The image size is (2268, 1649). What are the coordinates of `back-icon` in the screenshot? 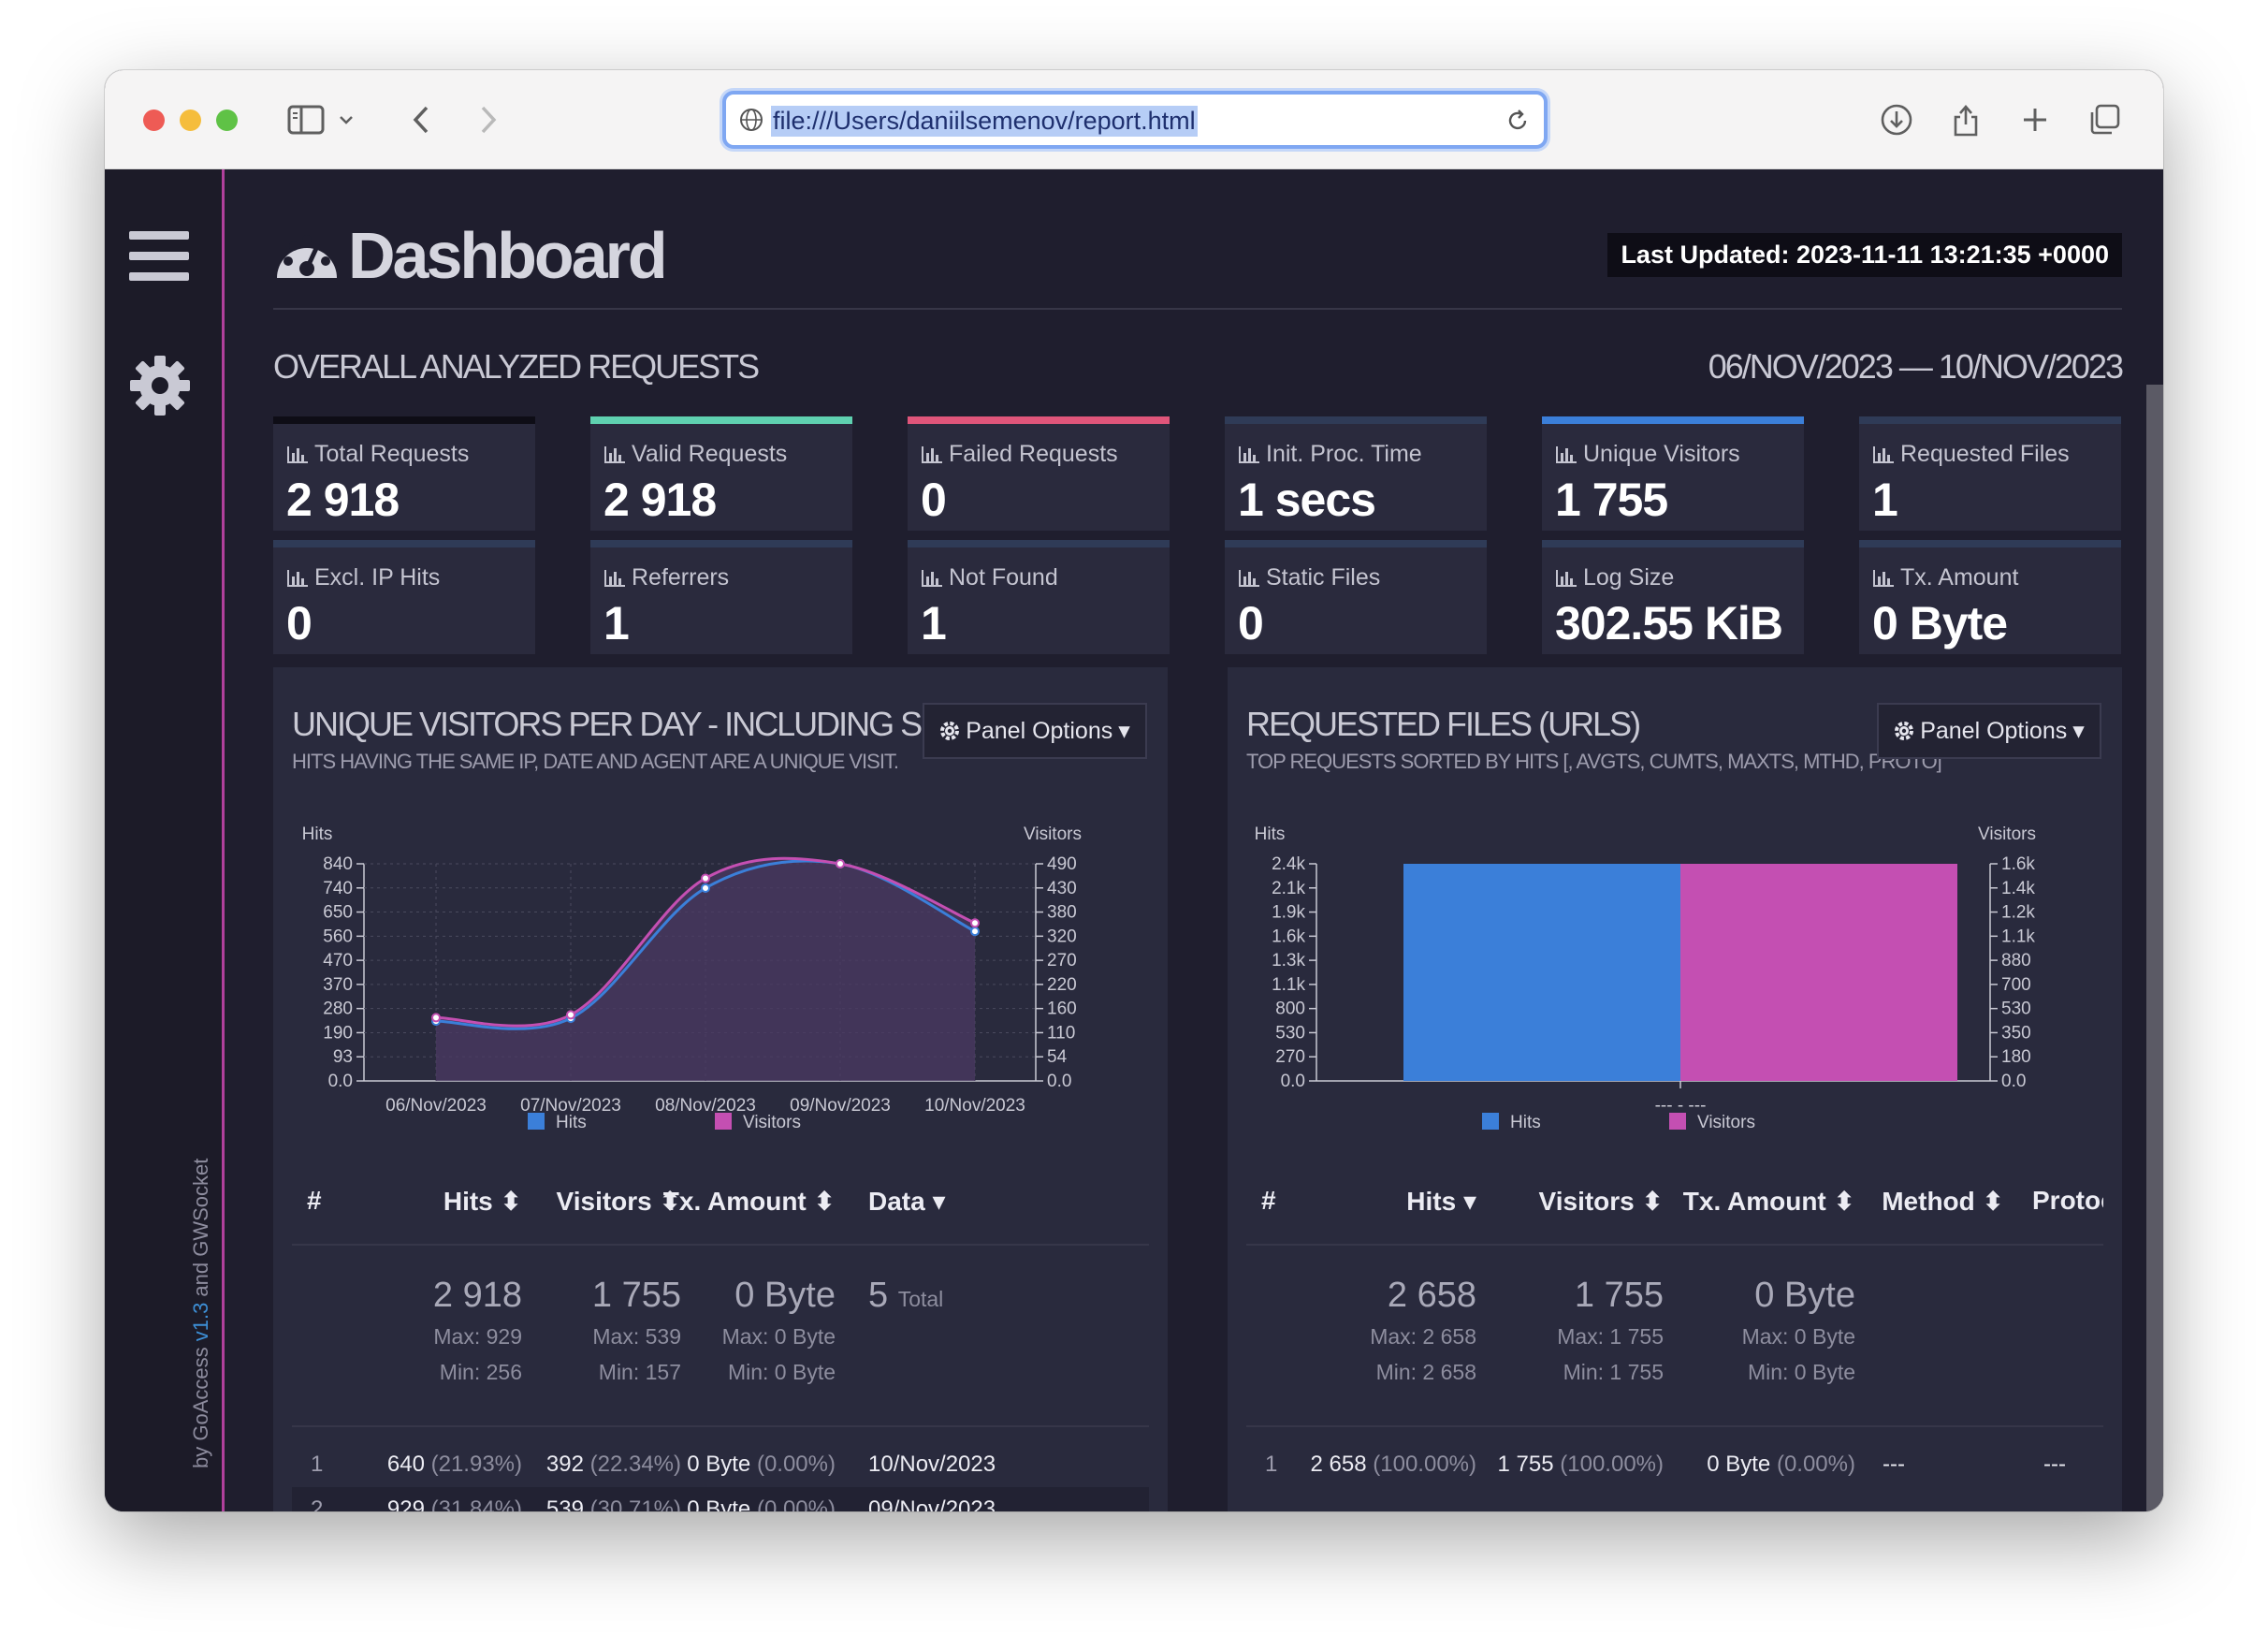 It's located at (421, 119).